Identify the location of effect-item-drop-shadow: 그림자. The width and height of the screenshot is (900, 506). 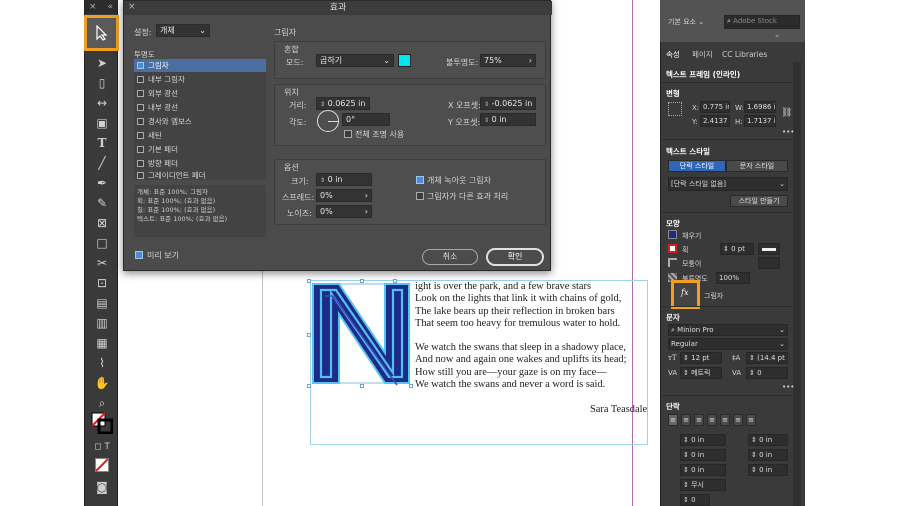
(200, 65).